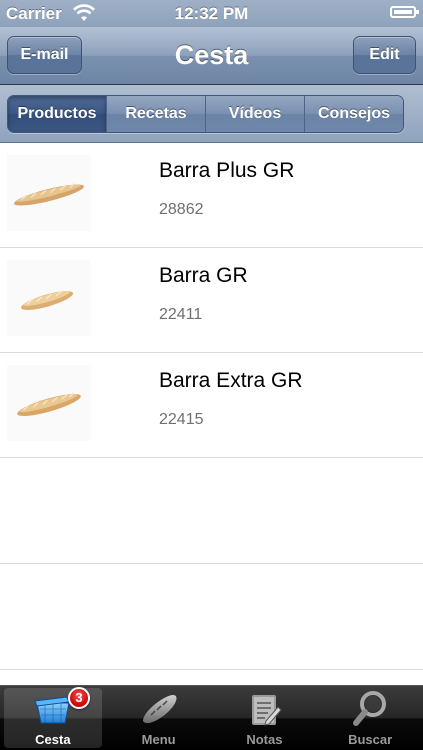 Image resolution: width=423 pixels, height=750 pixels. What do you see at coordinates (211, 300) in the screenshot?
I see `list-item: Barra GR 22411` at bounding box center [211, 300].